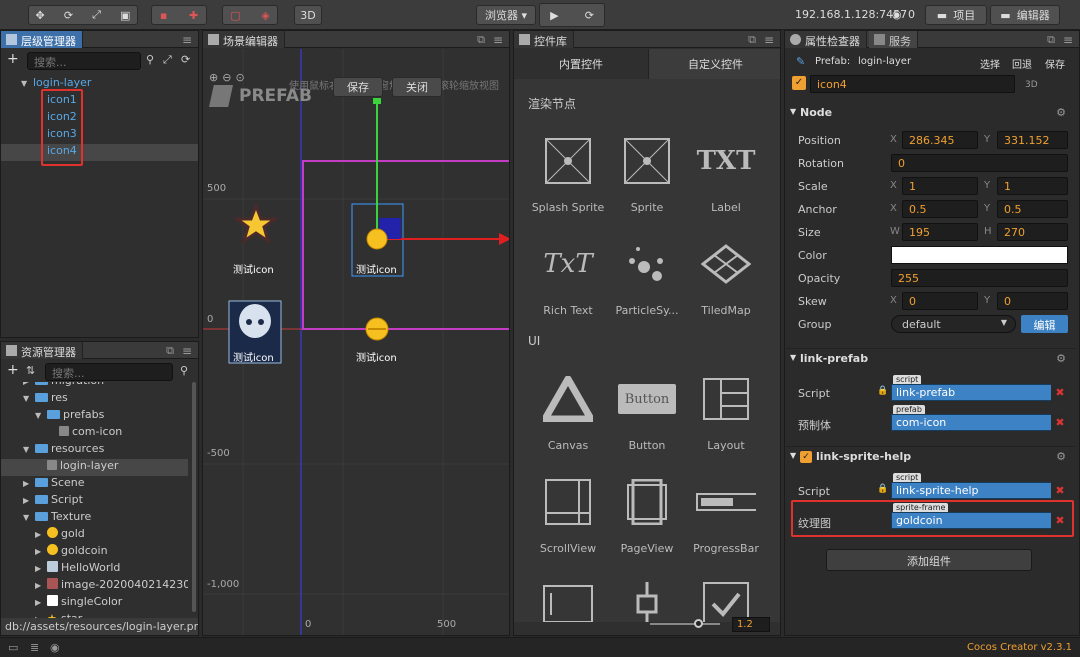 This screenshot has height=657, width=1080. I want to click on comp-progressbar: ProgressBar, so click(726, 513).